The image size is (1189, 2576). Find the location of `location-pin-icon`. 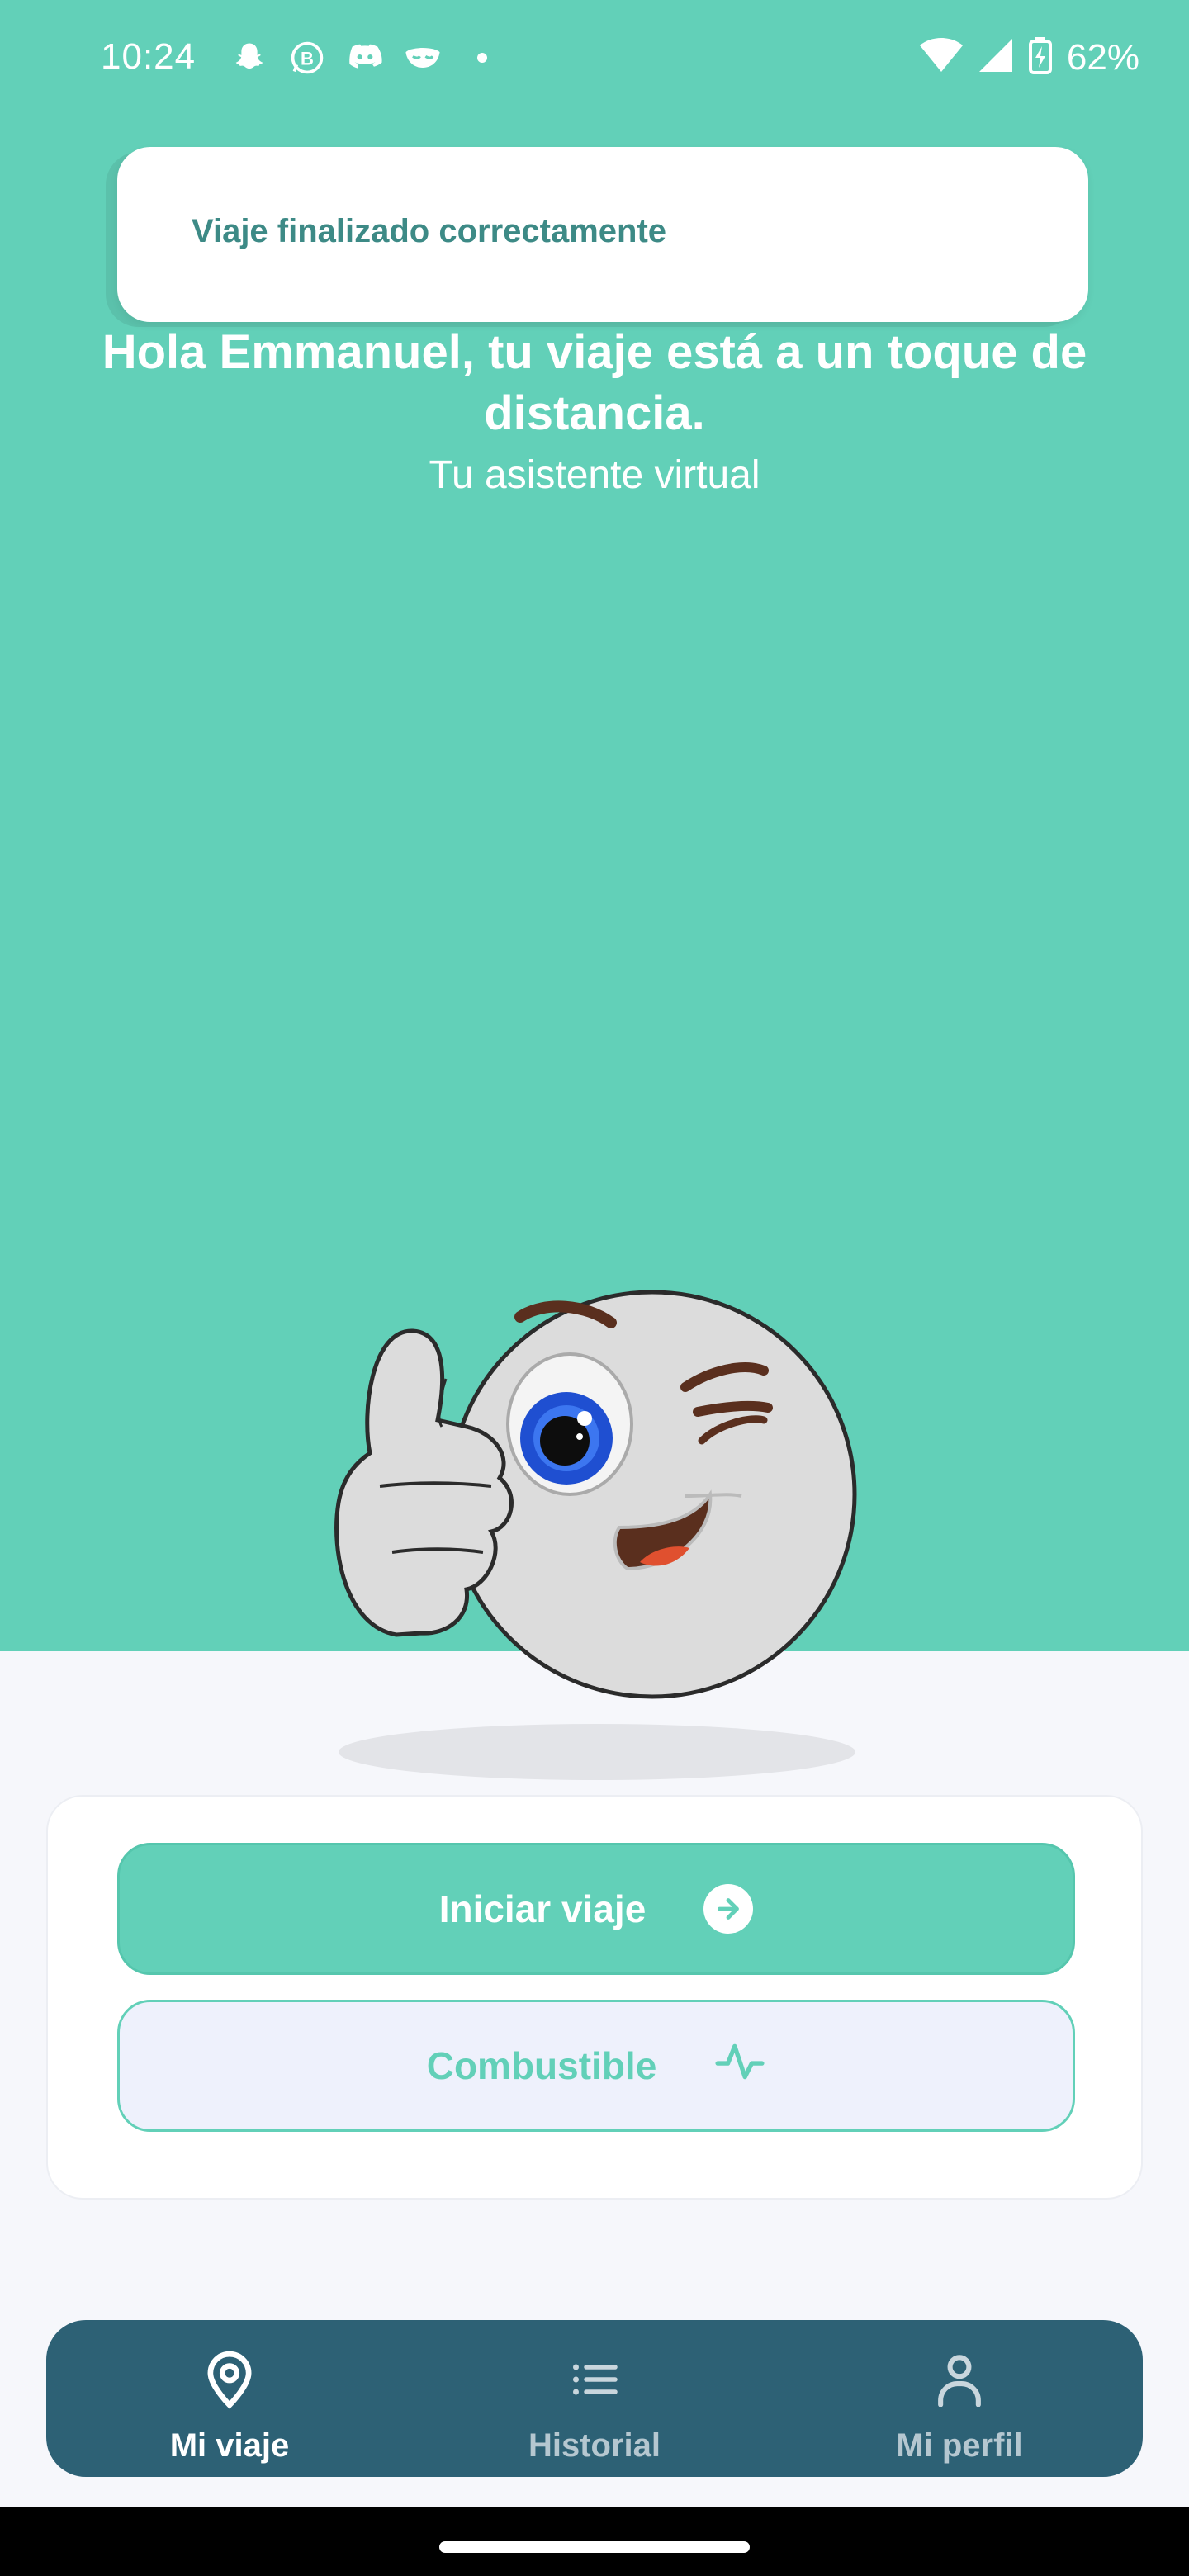

location-pin-icon is located at coordinates (229, 2379).